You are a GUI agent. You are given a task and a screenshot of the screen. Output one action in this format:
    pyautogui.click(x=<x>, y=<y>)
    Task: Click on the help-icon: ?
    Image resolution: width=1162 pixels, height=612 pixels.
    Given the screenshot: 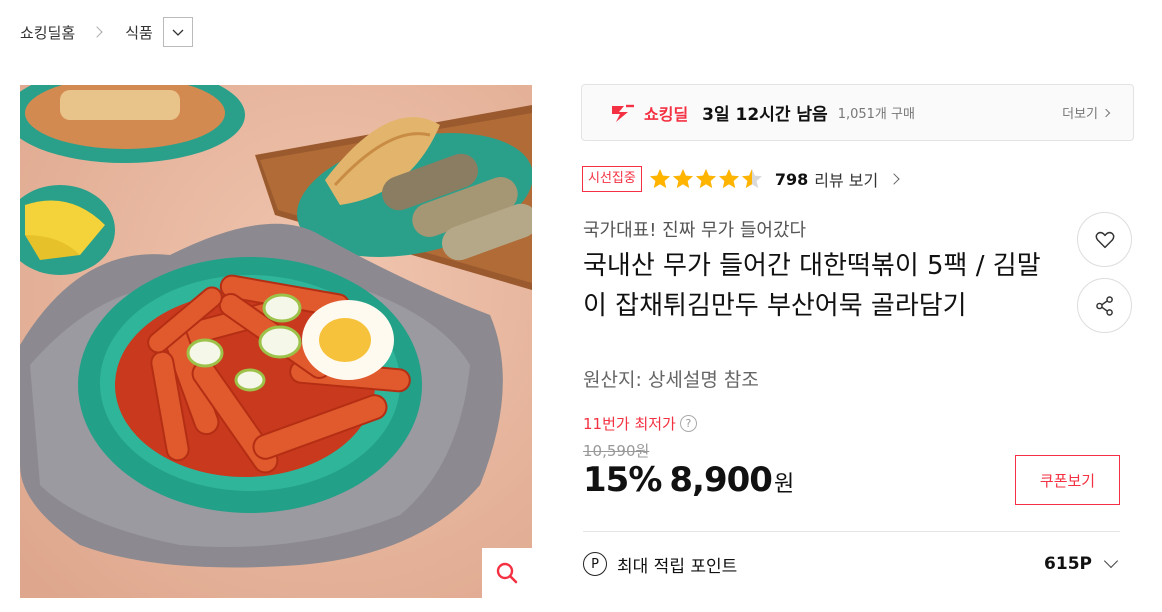 What is the action you would take?
    pyautogui.click(x=688, y=423)
    